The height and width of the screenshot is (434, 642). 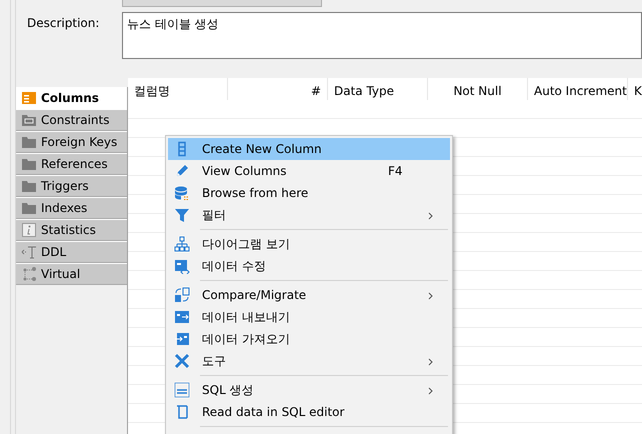 I want to click on text-icon, so click(x=29, y=252).